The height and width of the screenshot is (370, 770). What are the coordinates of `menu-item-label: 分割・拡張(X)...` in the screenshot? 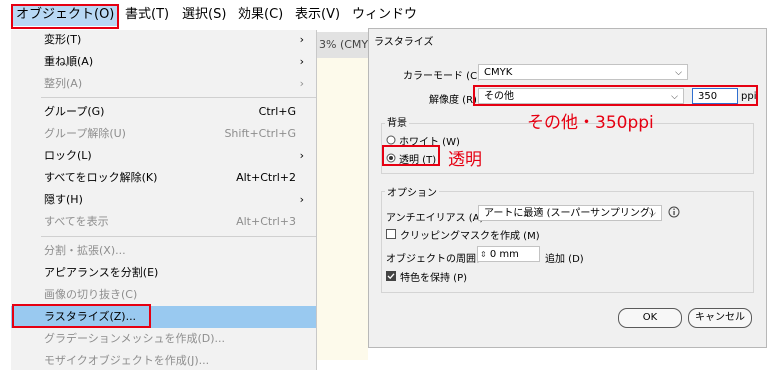 It's located at (85, 250).